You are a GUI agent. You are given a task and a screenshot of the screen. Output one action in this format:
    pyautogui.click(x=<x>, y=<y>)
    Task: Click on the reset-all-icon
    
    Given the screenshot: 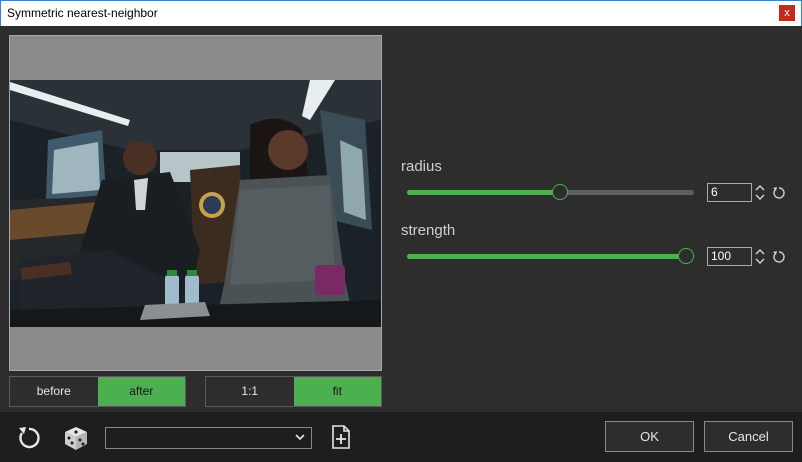 What is the action you would take?
    pyautogui.click(x=29, y=438)
    